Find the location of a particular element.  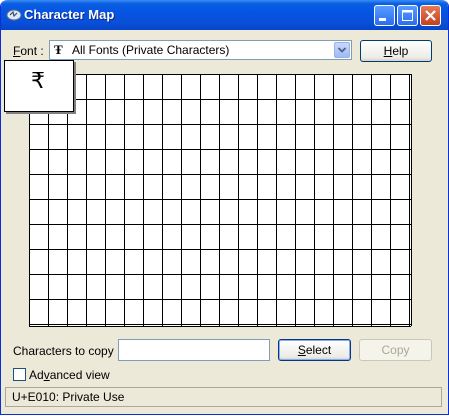

maximize-button is located at coordinates (407, 15).